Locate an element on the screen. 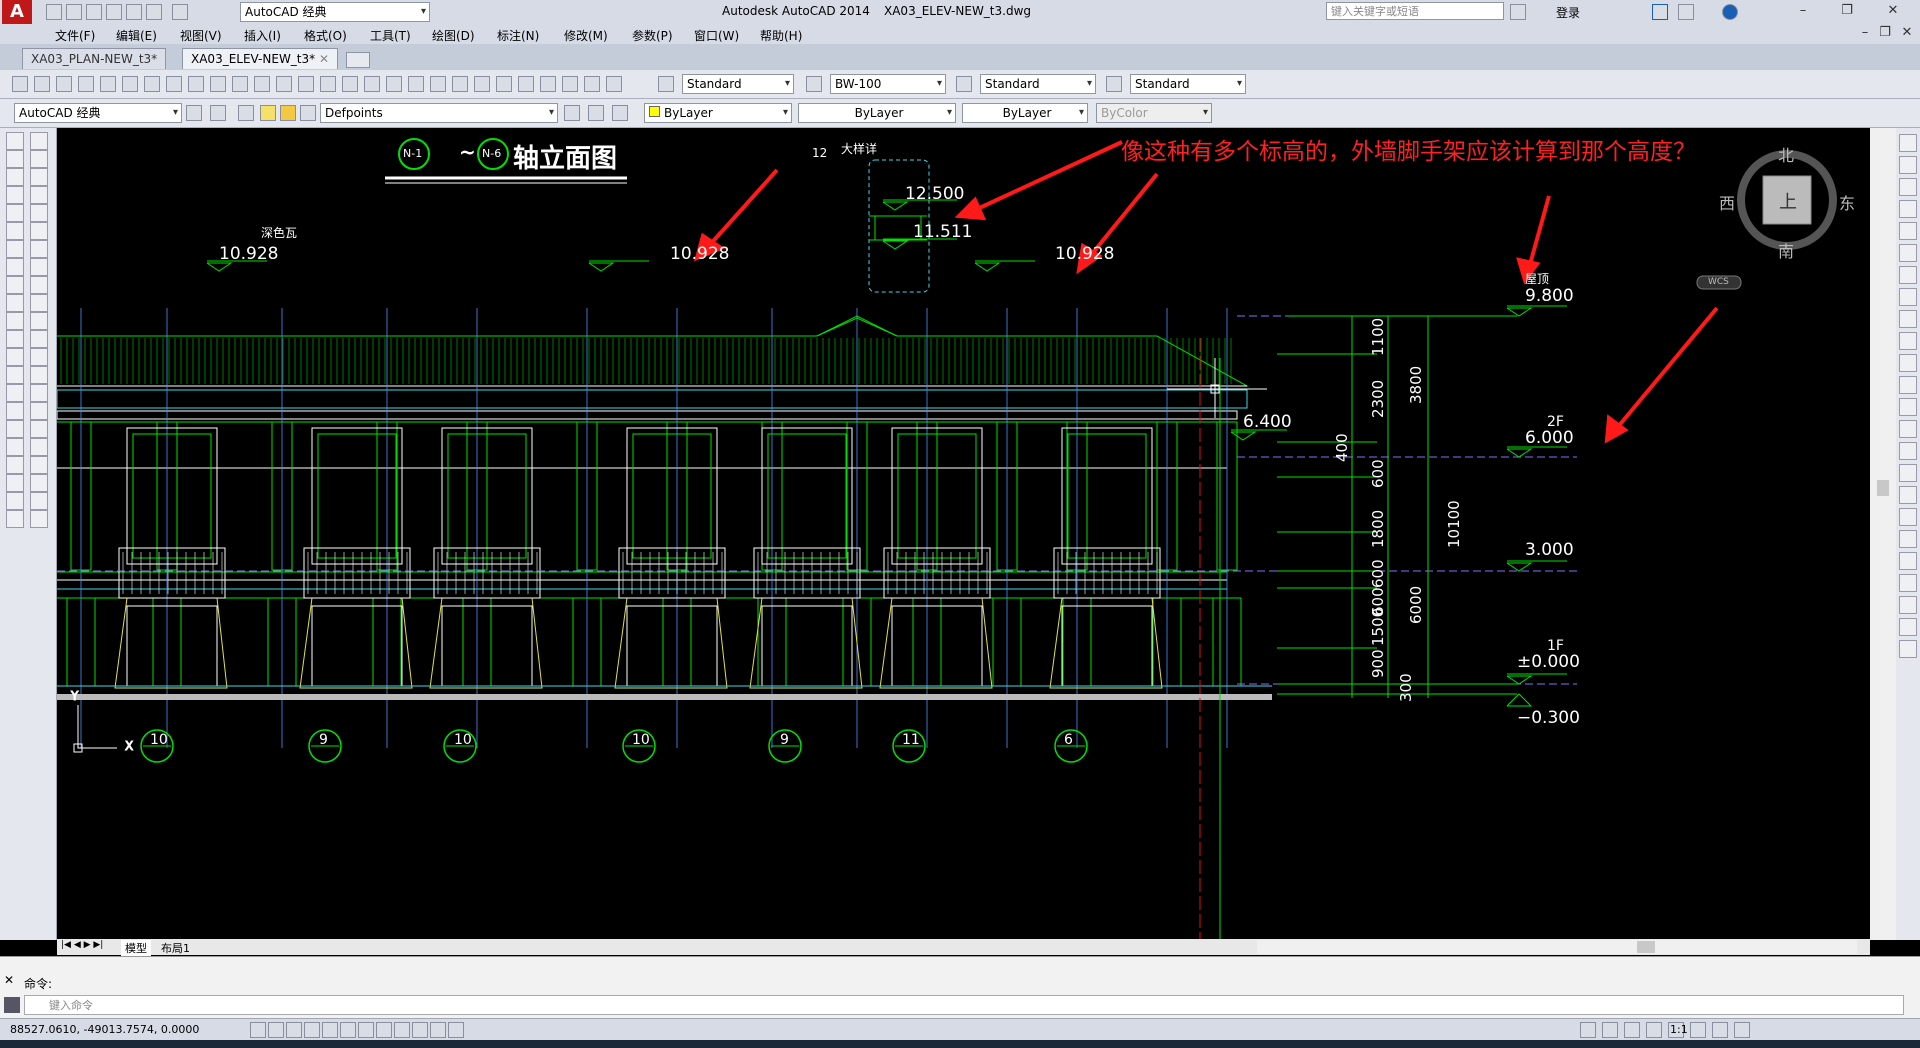 Image resolution: width=1920 pixels, height=1048 pixels. menu-tools: 工具(T) is located at coordinates (390, 35).